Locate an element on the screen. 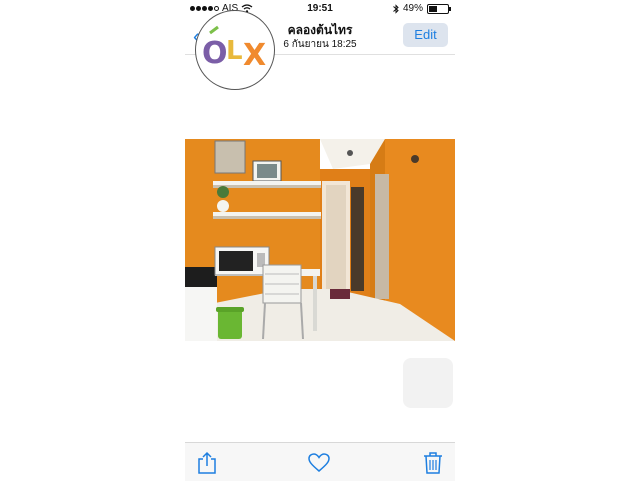 This screenshot has width=640, height=481. battery-icon is located at coordinates (439, 8).